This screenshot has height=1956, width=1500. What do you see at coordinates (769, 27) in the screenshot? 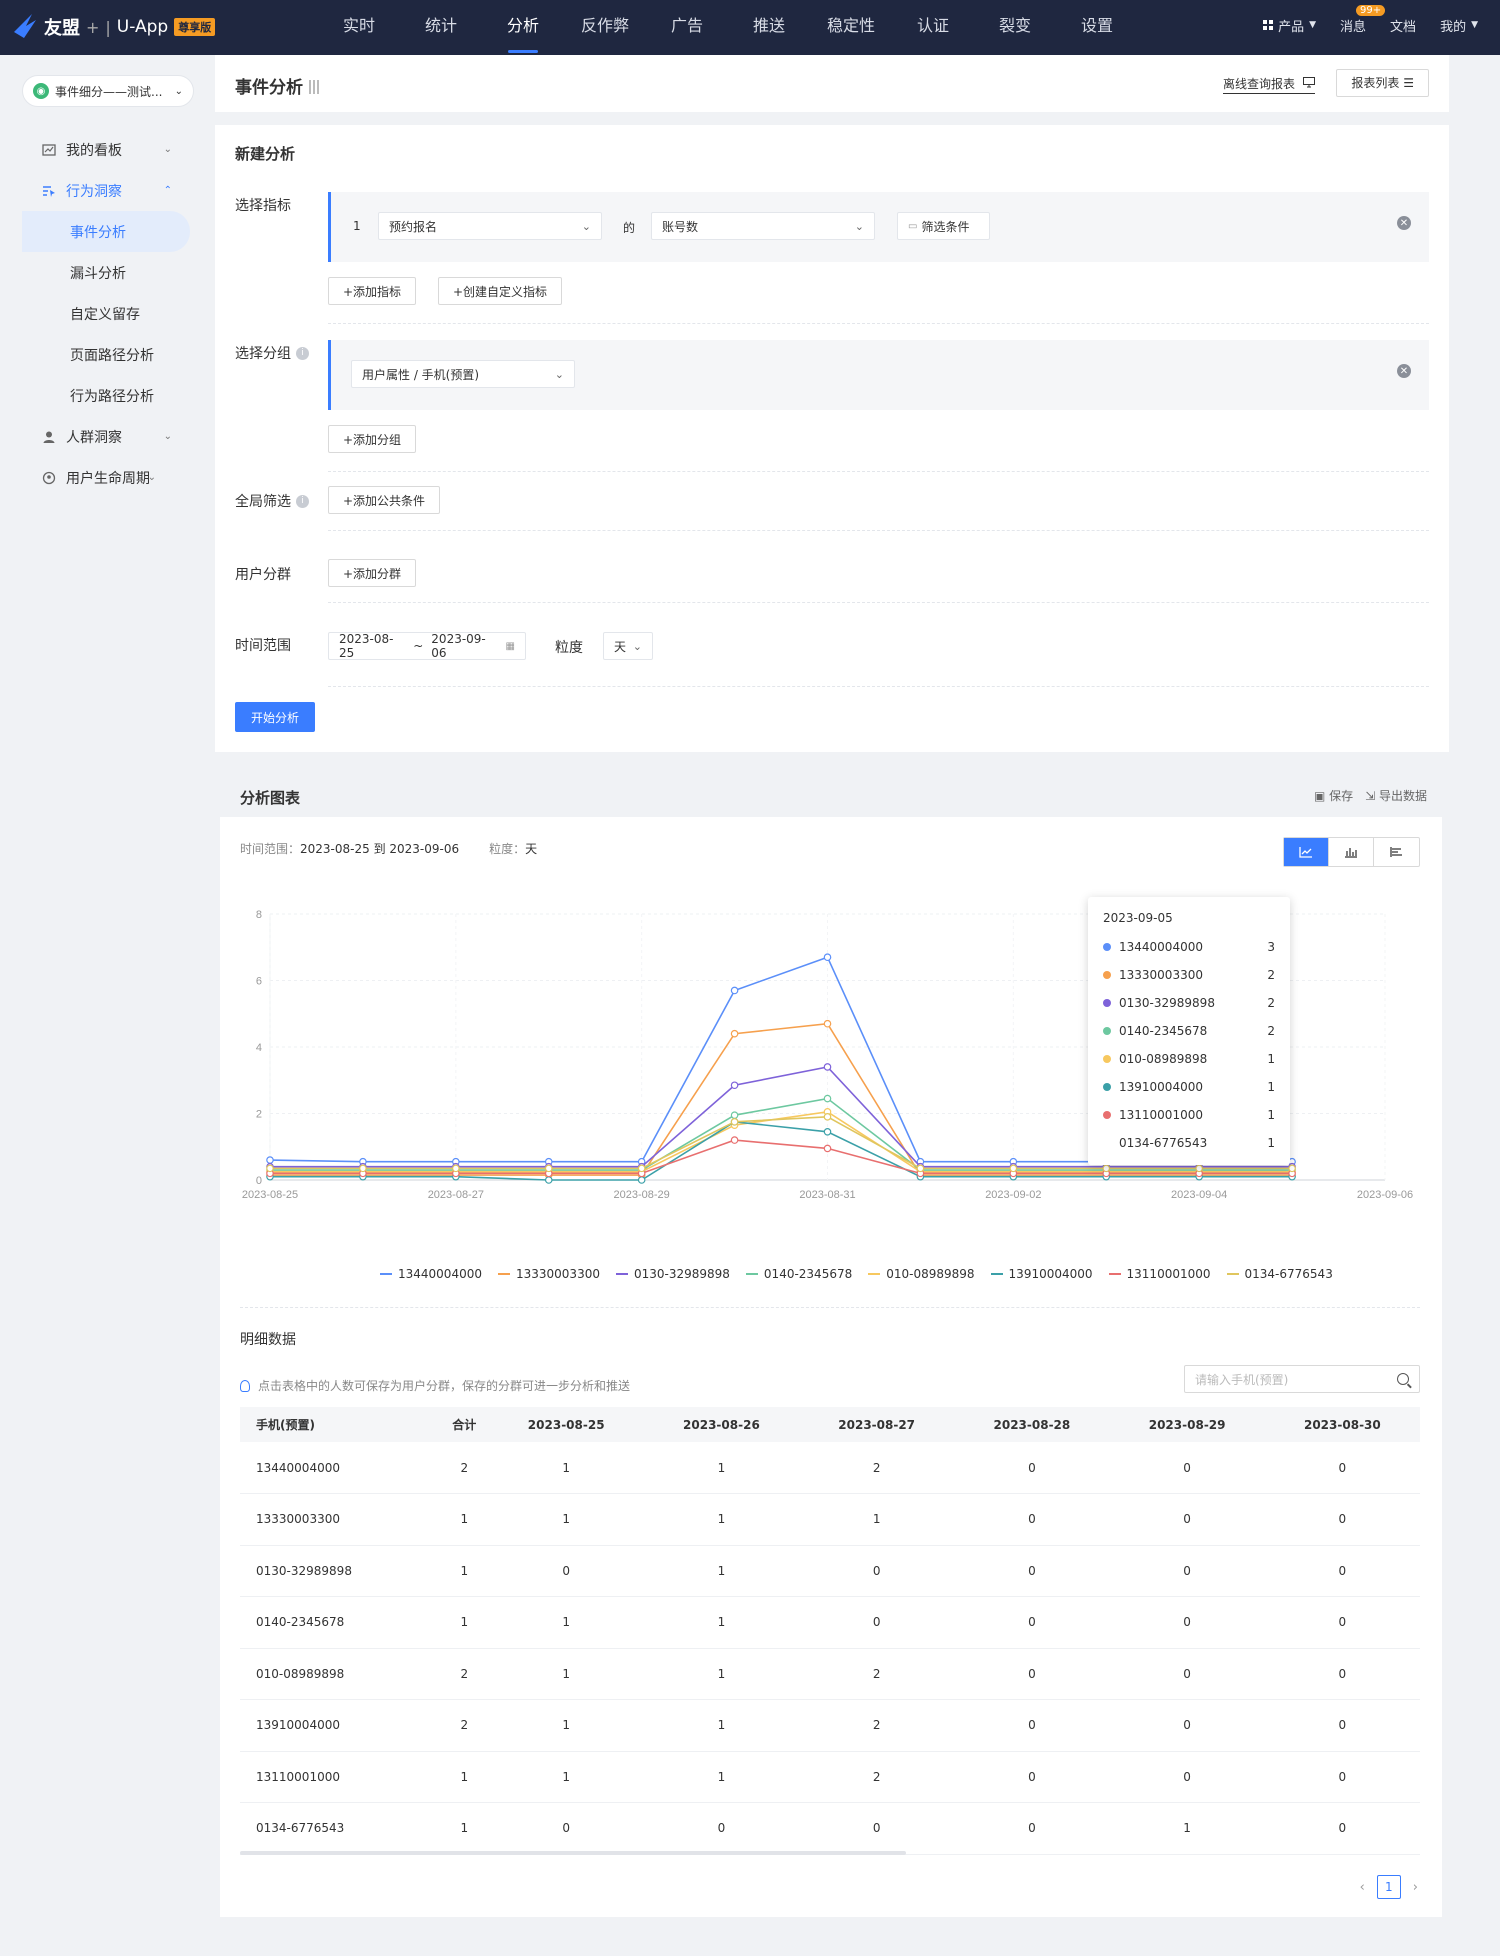
I see `menu-item-push: 推送` at bounding box center [769, 27].